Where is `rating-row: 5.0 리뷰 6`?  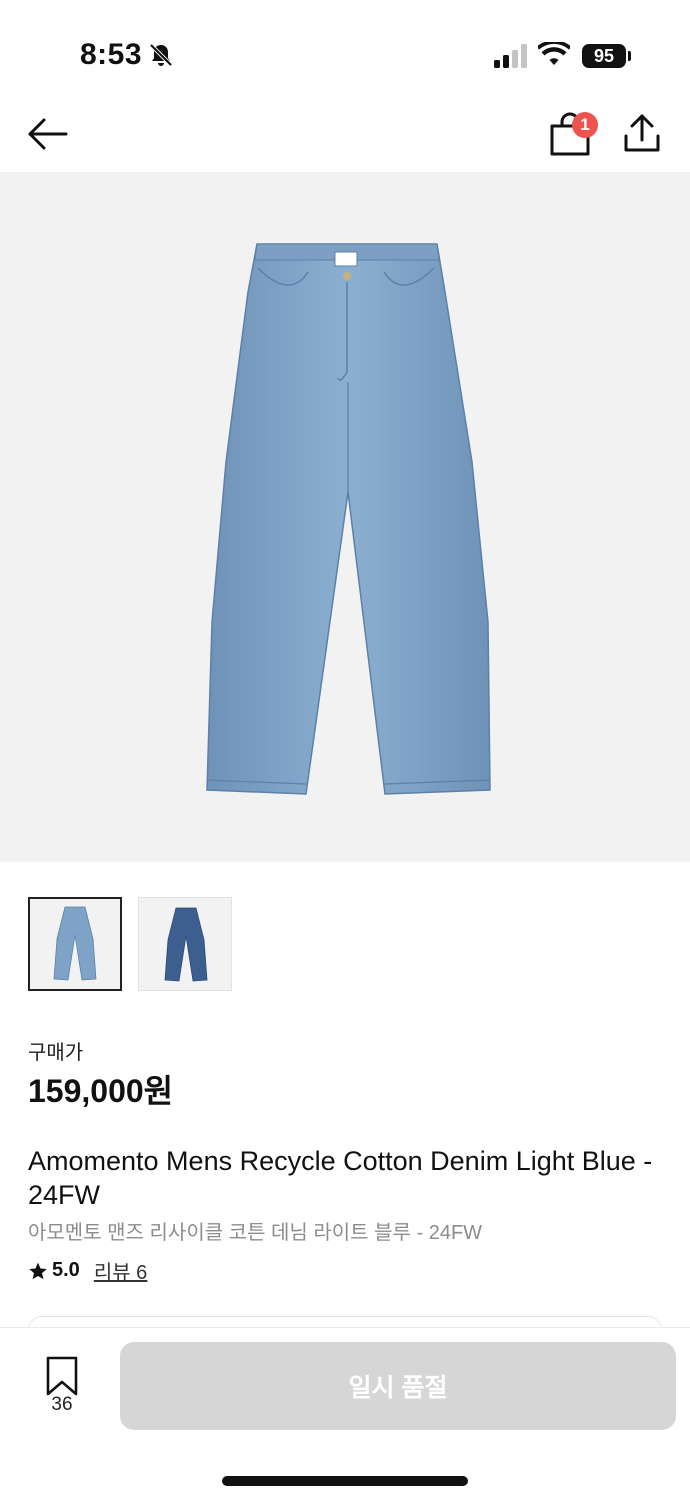 rating-row: 5.0 리뷰 6 is located at coordinates (87, 1270).